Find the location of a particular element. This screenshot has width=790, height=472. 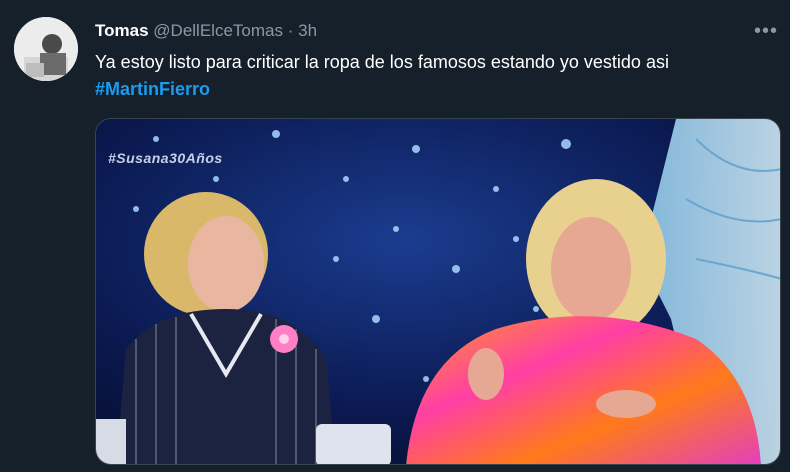

avatar is located at coordinates (46, 49).